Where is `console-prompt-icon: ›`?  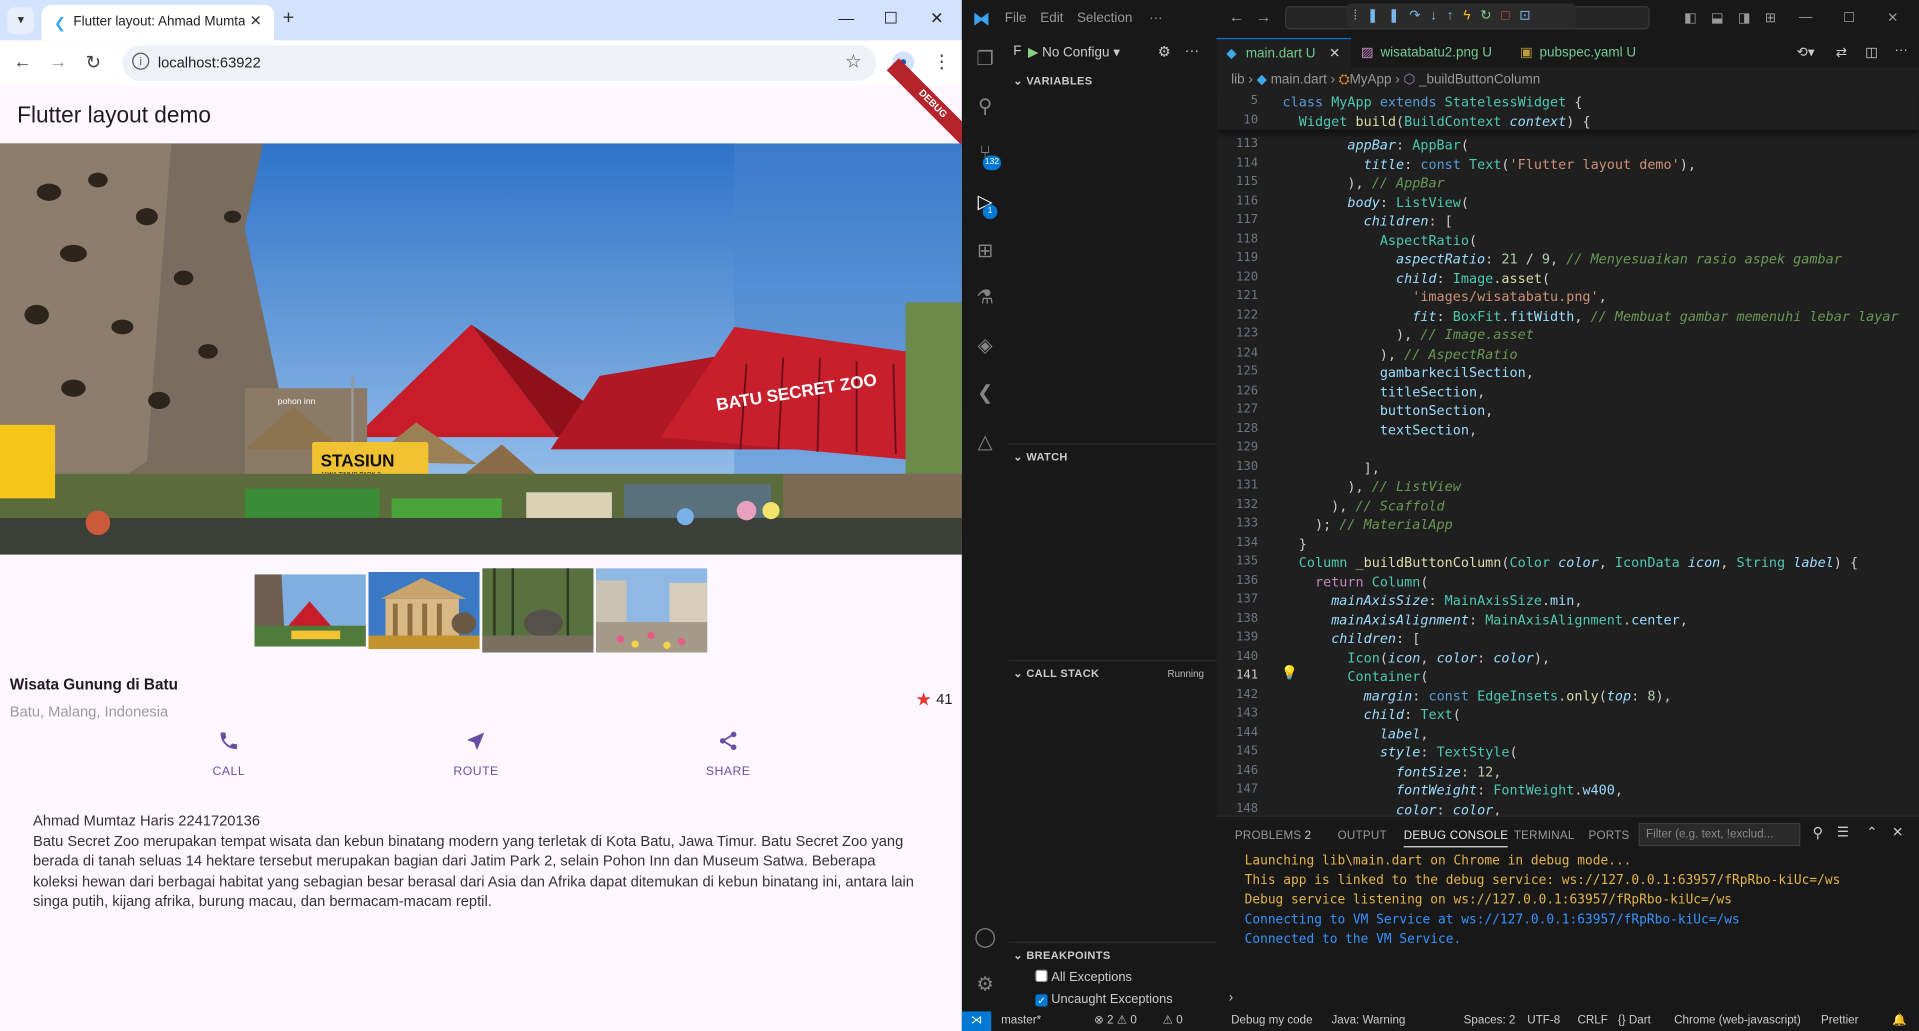
console-prompt-icon: › is located at coordinates (1231, 998).